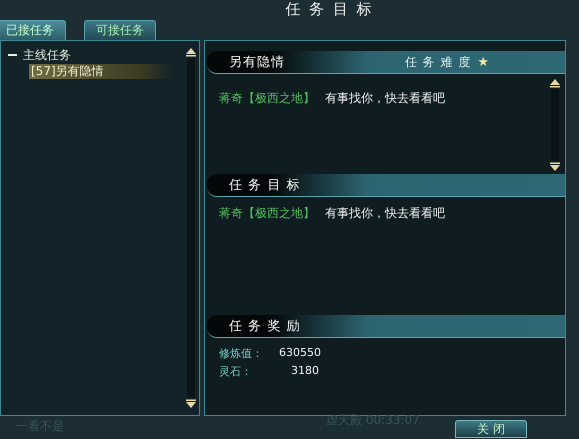 The width and height of the screenshot is (579, 439). What do you see at coordinates (329, 9) in the screenshot?
I see `window-title: 任 务 目 标` at bounding box center [329, 9].